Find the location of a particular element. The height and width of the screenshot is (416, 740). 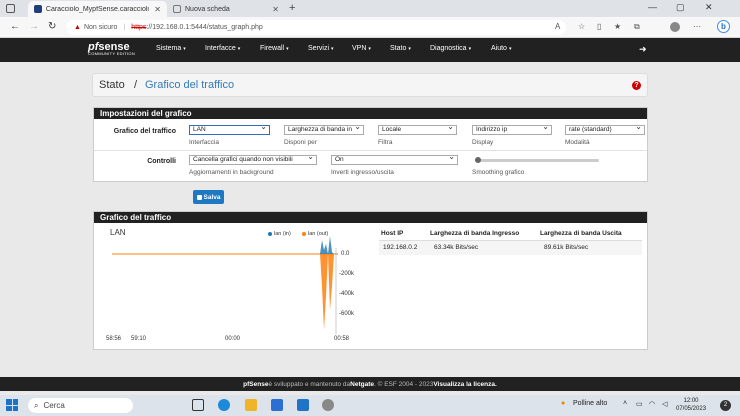

menu-stato: Stato ▾ is located at coordinates (400, 48).